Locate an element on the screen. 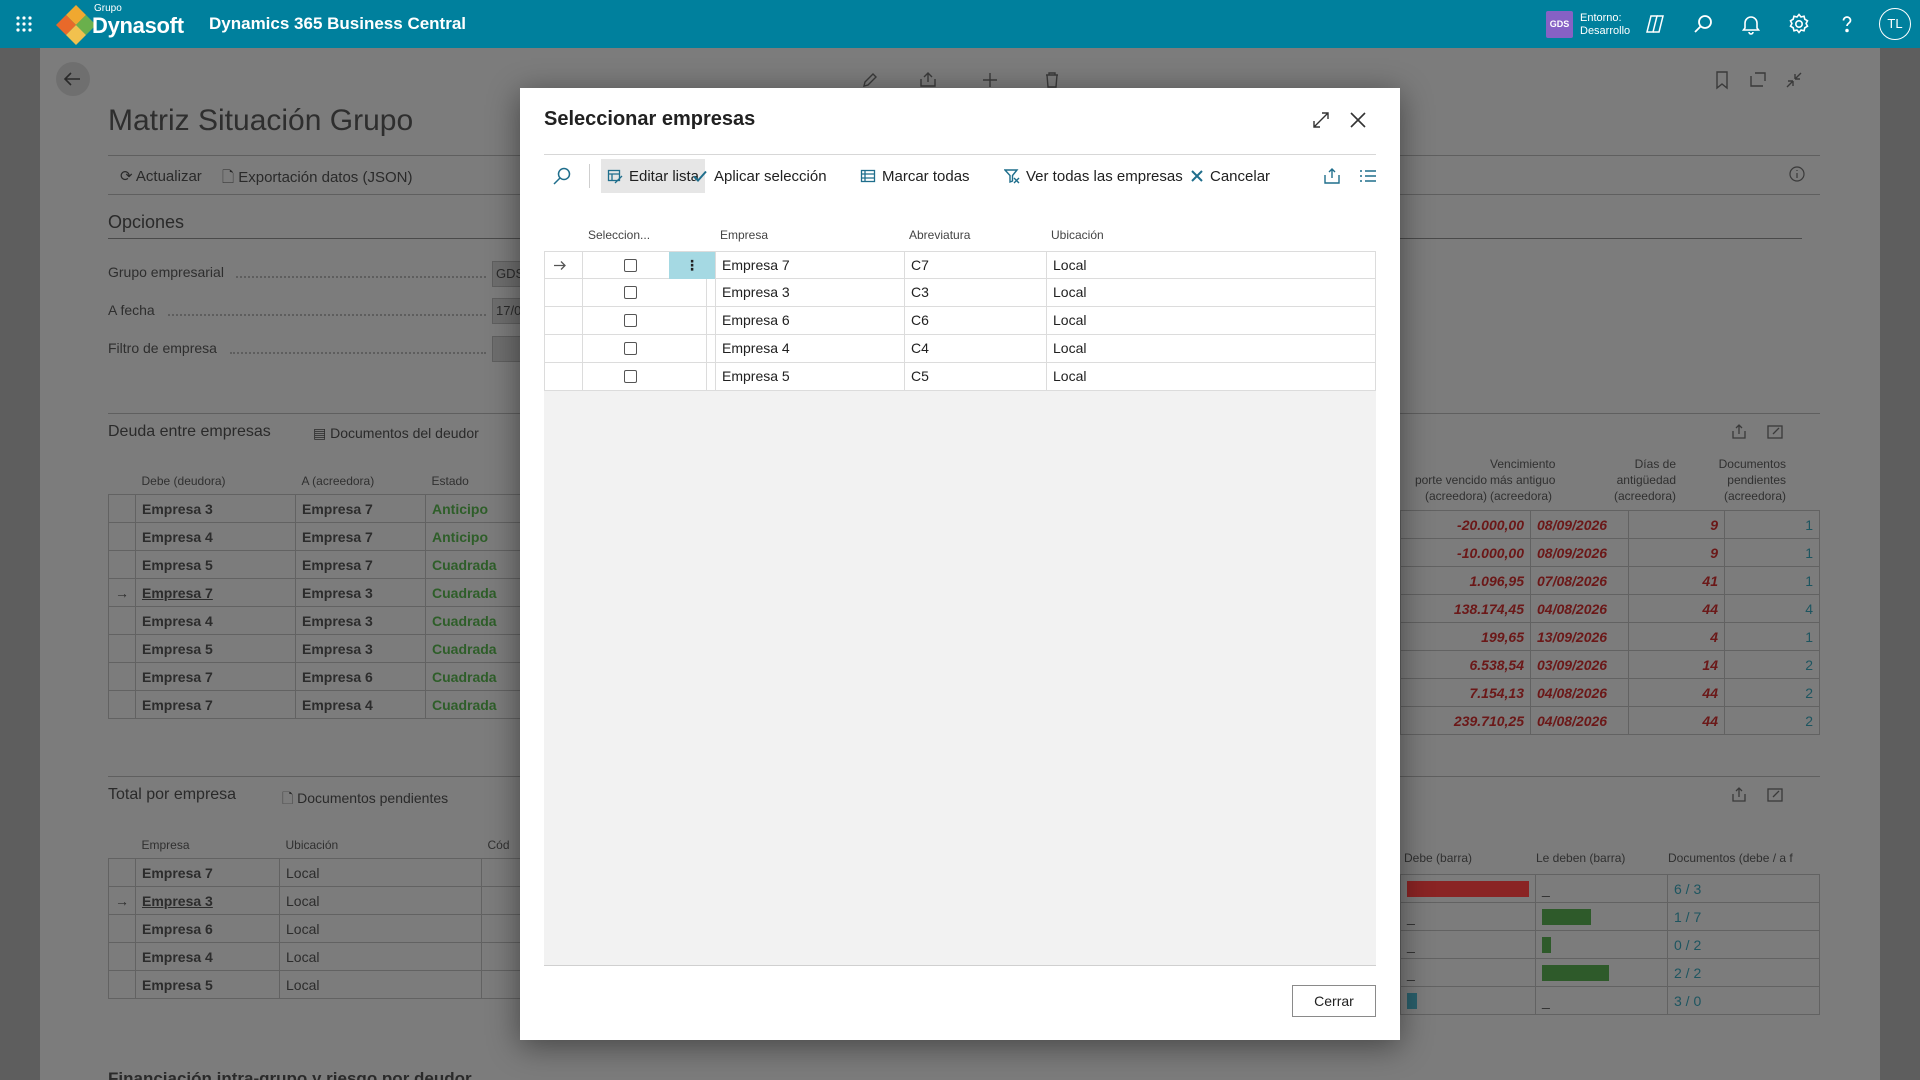 This screenshot has width=1920, height=1080. cell-documentos: 1 / 7 is located at coordinates (1743, 916).